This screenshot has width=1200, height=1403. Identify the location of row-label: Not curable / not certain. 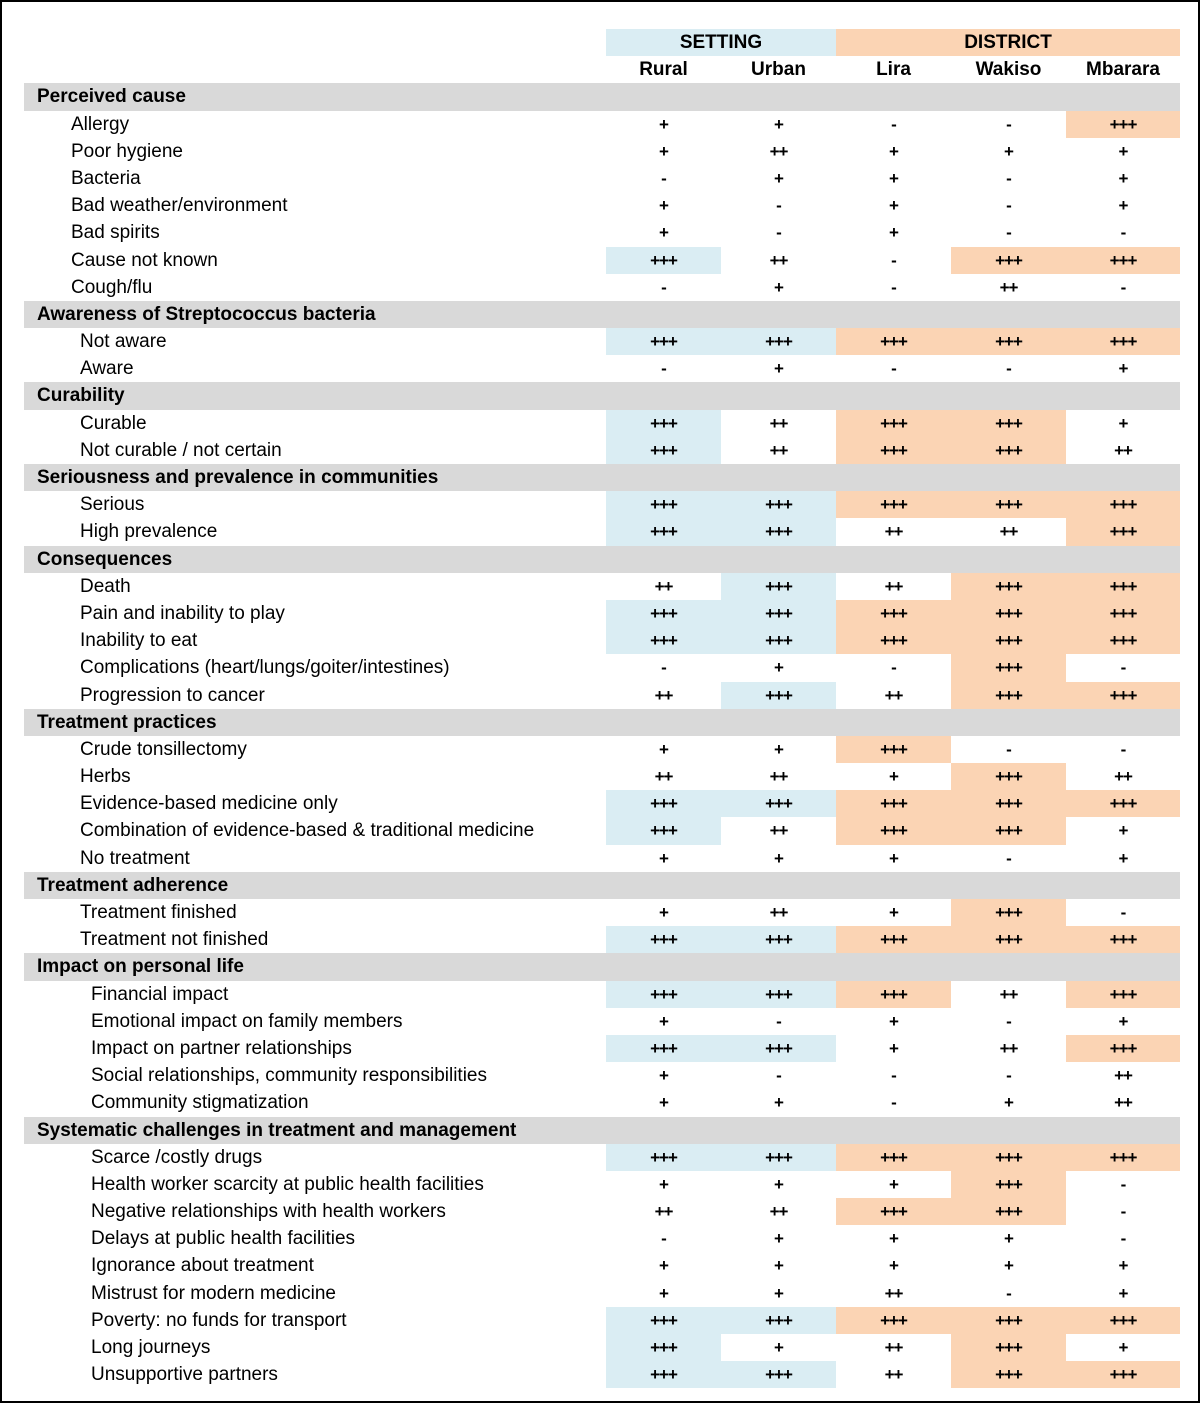
(181, 450).